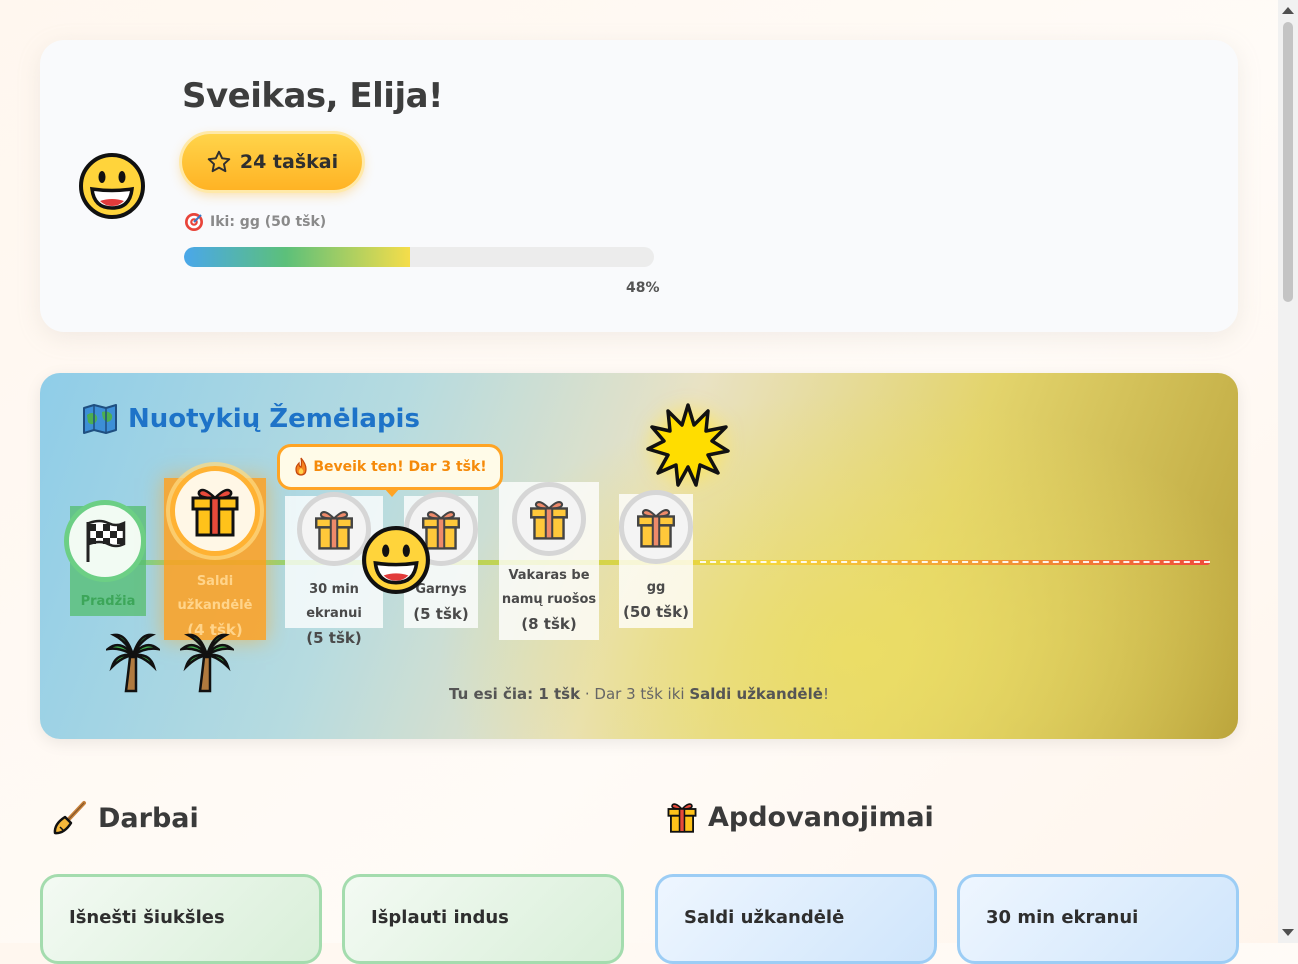 This screenshot has width=1298, height=964. What do you see at coordinates (1288, 162) in the screenshot?
I see `scroll-thumb` at bounding box center [1288, 162].